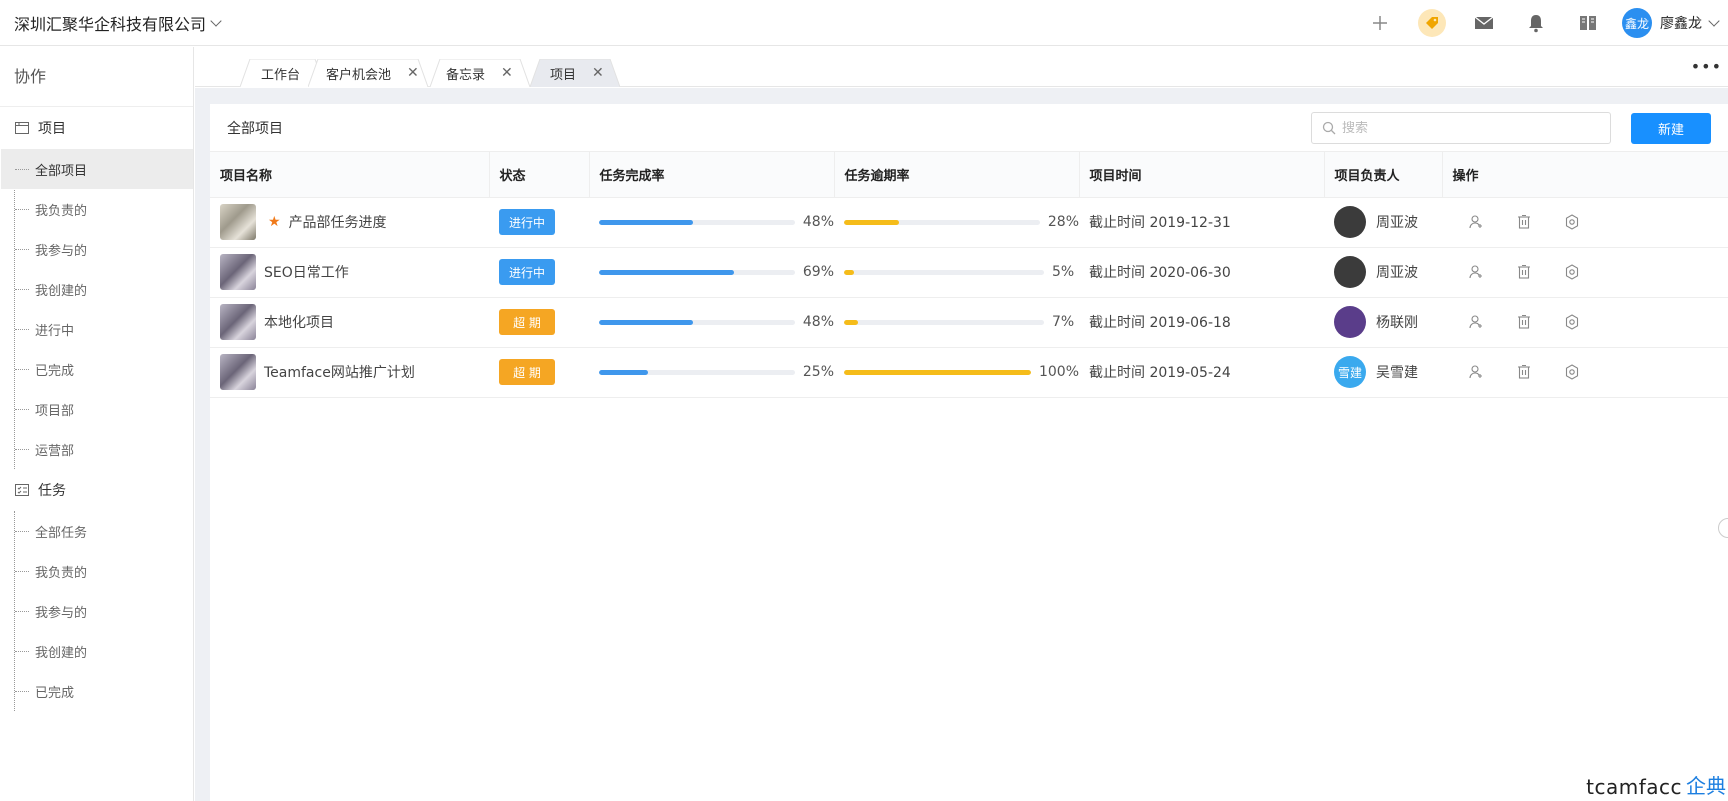  Describe the element at coordinates (1063, 272) in the screenshot. I see `overdue-percent: 5%` at that location.